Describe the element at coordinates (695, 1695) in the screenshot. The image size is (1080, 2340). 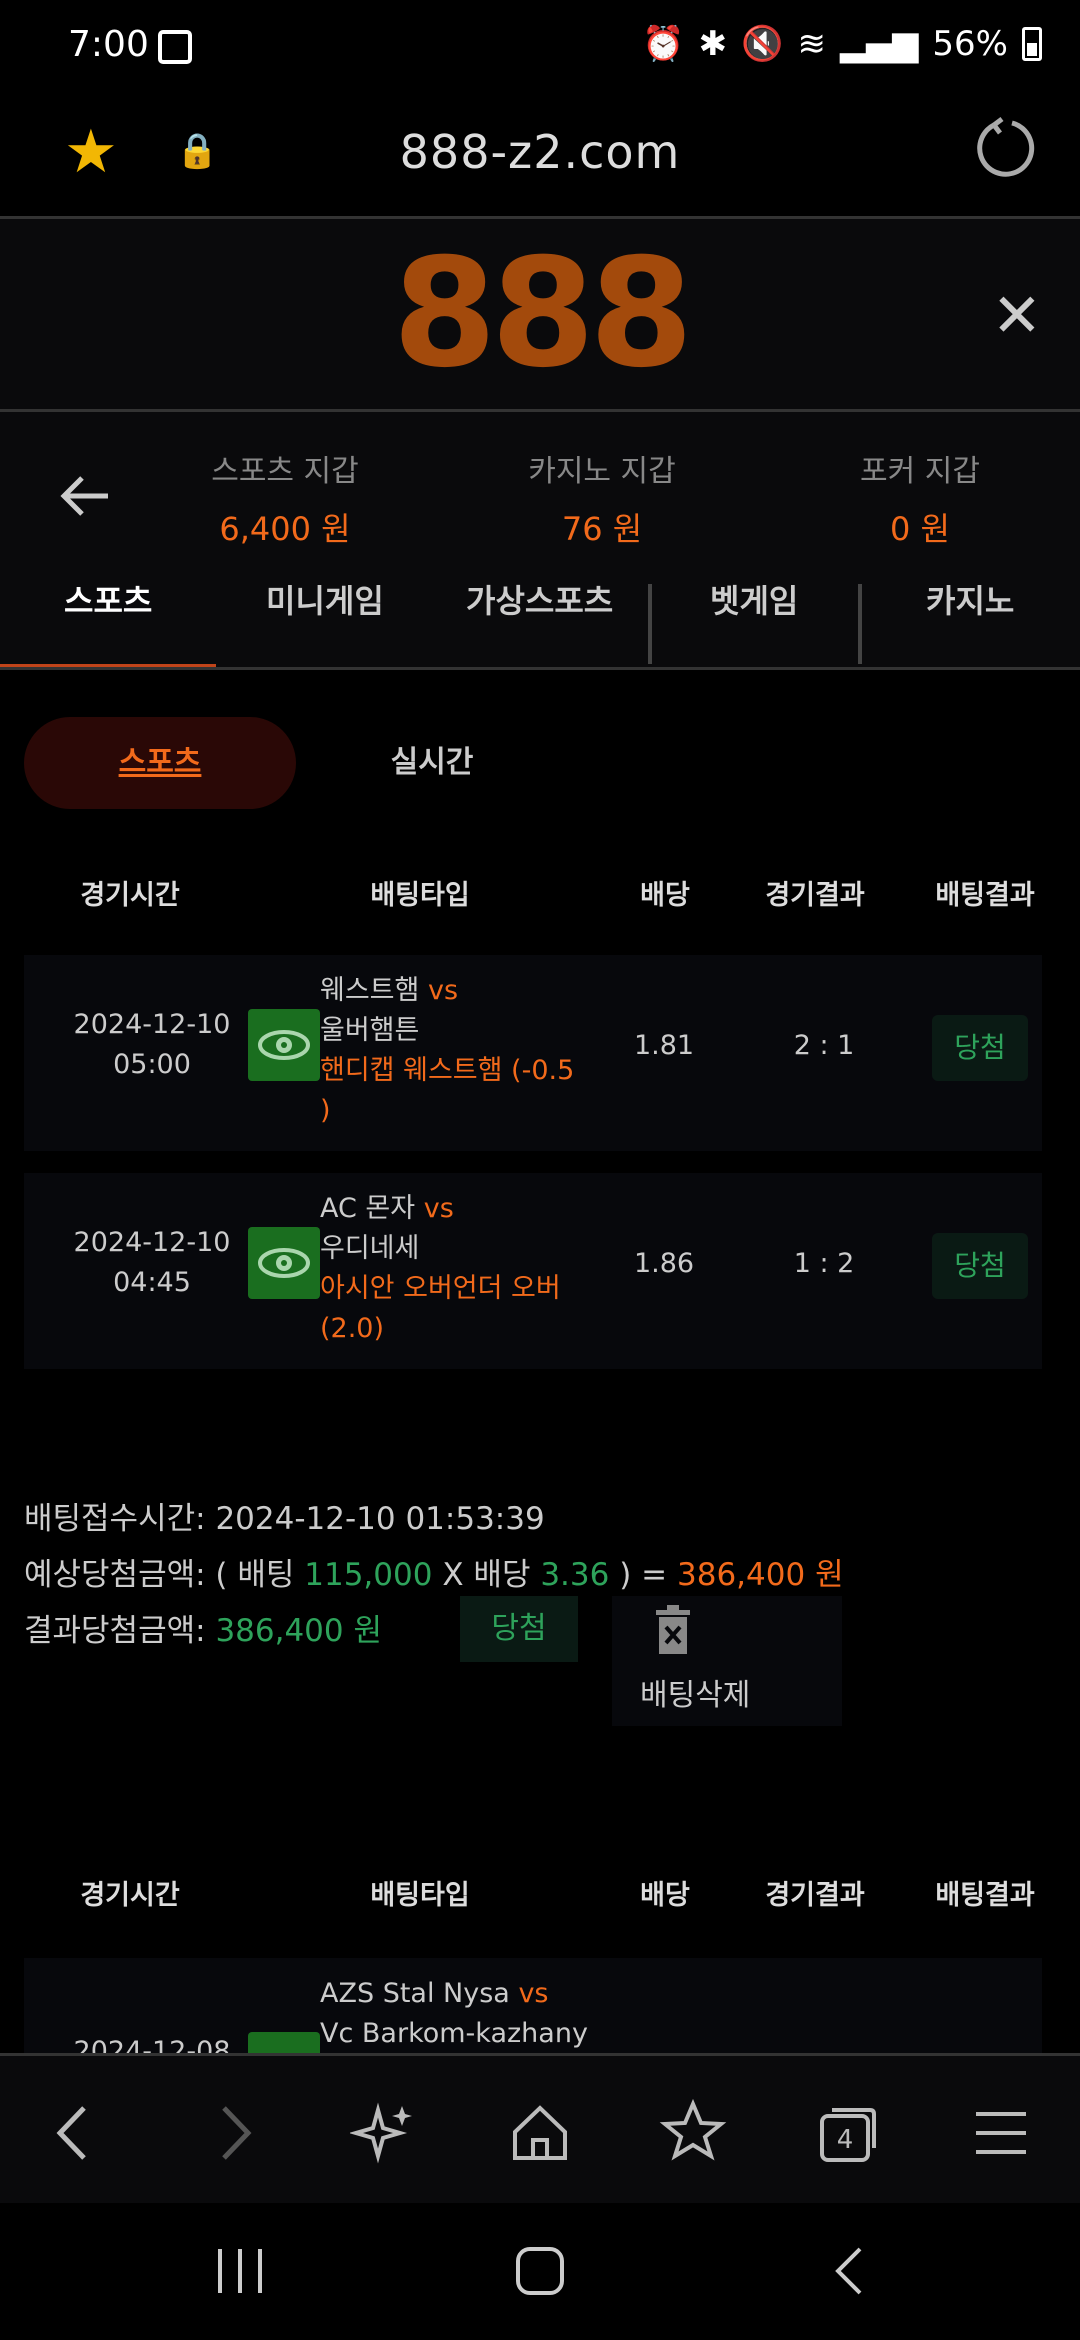
I see `delete-label: 배팅삭제` at that location.